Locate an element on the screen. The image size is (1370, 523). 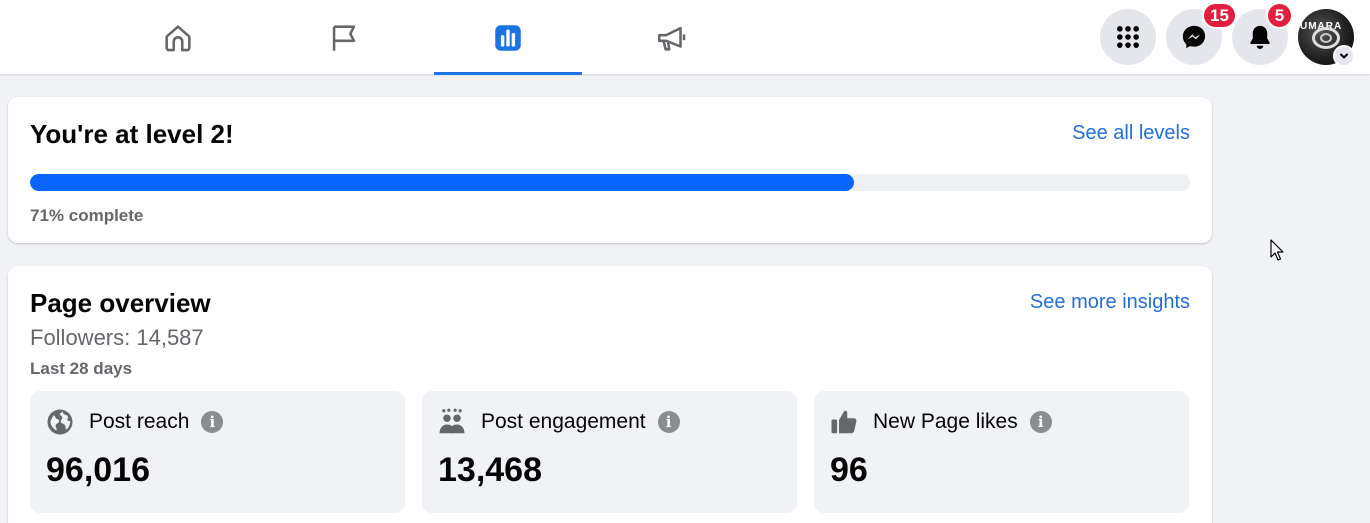
notifications-button: 5 is located at coordinates (1262, 33).